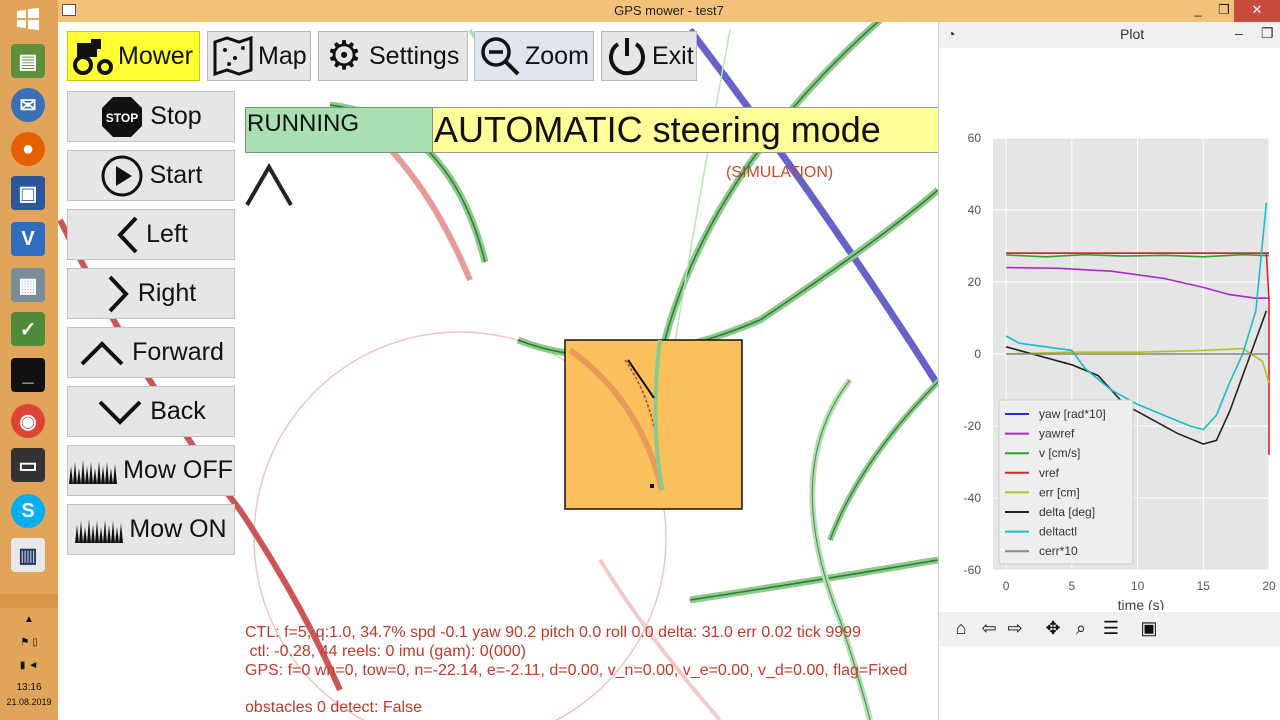 The height and width of the screenshot is (720, 1280). I want to click on stop-button: STOP Stop, so click(151, 116).